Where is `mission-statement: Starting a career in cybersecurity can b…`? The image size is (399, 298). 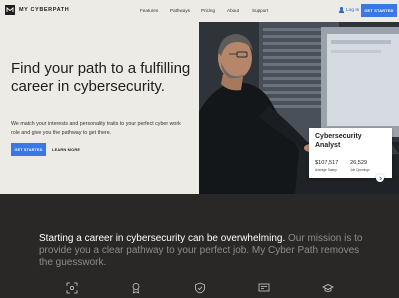 mission-statement: Starting a career in cybersecurity can b… is located at coordinates (204, 250).